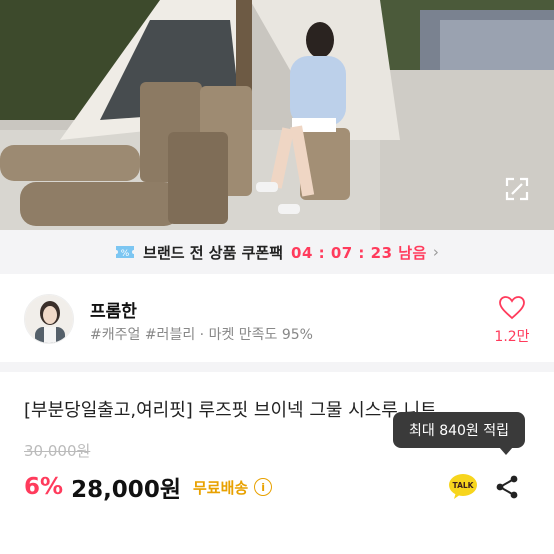 The width and height of the screenshot is (554, 554). Describe the element at coordinates (126, 490) in the screenshot. I see `sale-price: 28,000원` at that location.